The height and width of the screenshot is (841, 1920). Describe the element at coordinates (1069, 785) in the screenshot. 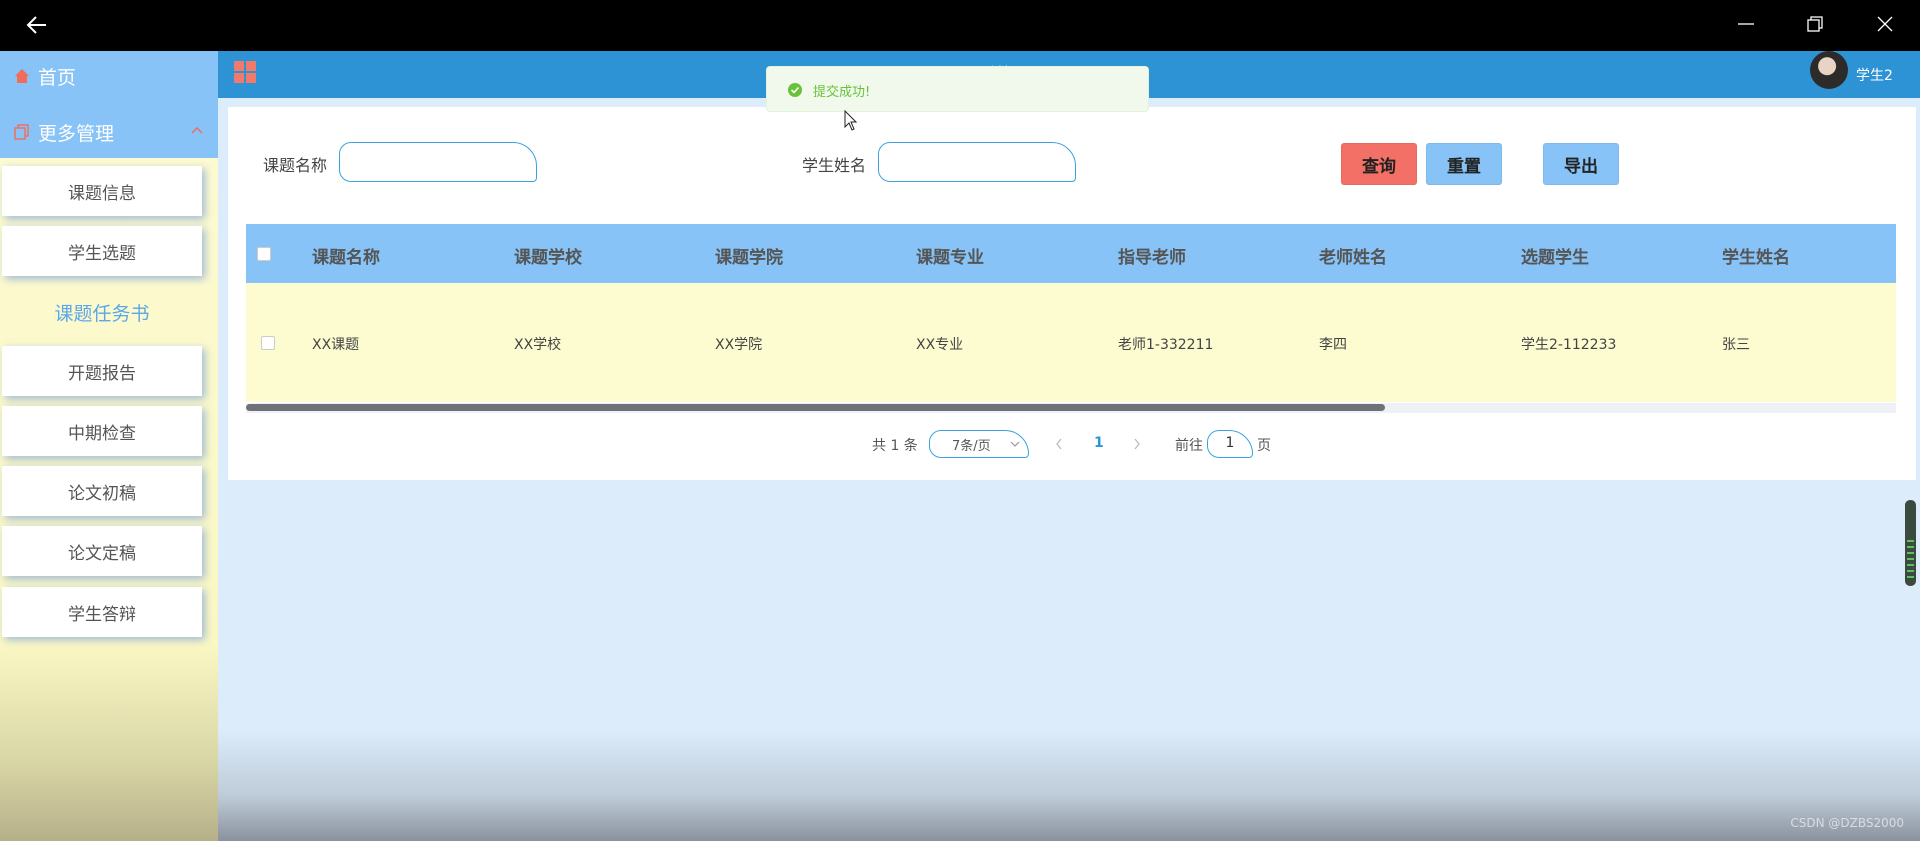

I see `bottom-shadow` at that location.